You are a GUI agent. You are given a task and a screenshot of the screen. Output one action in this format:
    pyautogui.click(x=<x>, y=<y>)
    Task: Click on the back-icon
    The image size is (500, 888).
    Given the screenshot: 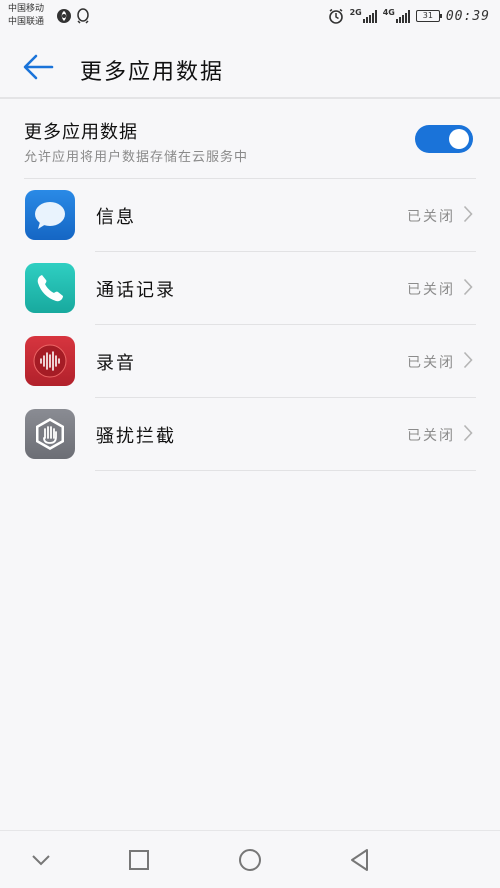 What is the action you would take?
    pyautogui.click(x=360, y=860)
    